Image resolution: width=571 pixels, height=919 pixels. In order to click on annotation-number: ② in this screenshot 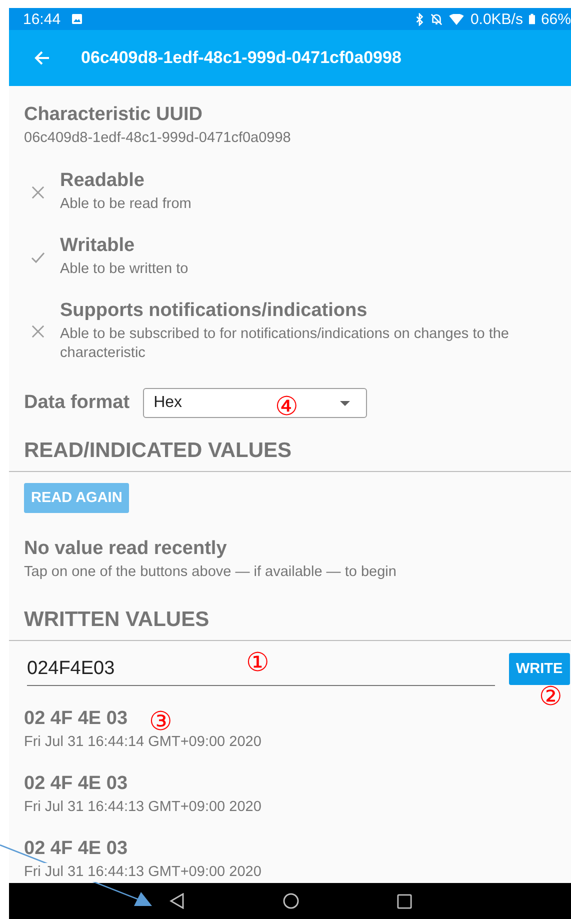, I will do `click(550, 697)`.